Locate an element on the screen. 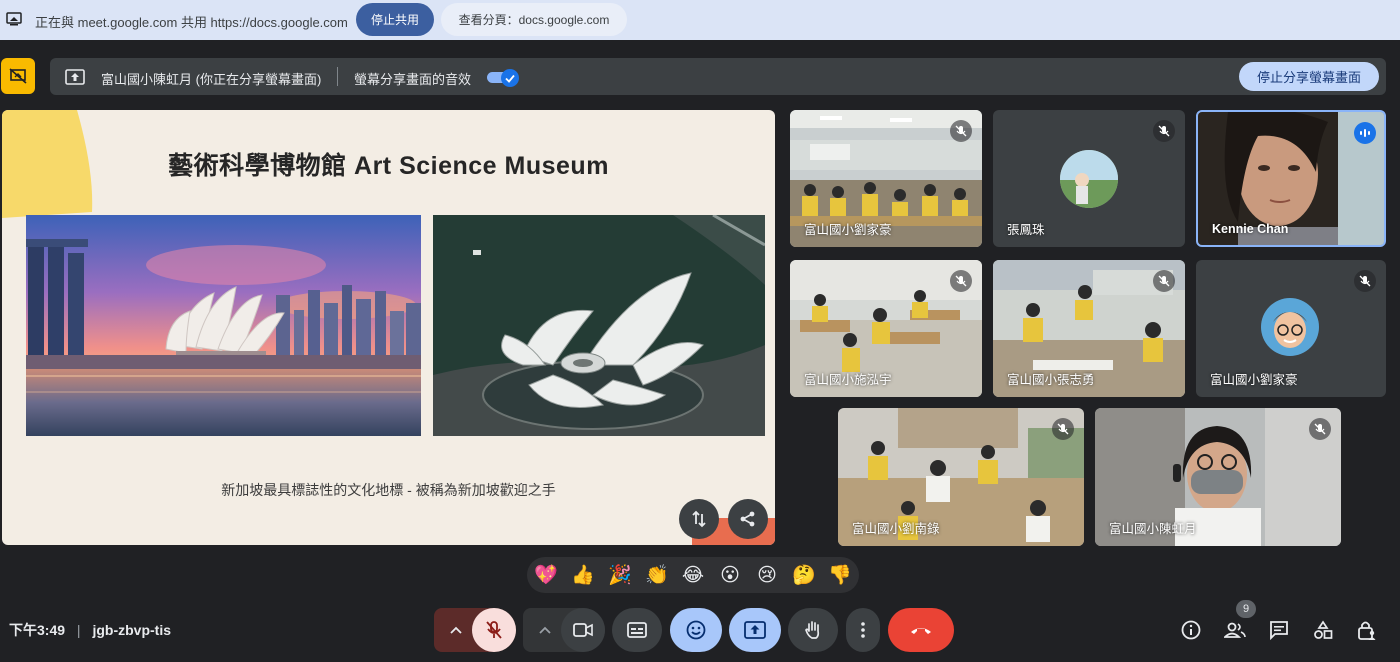  reaction-thumbs-down: 👎 is located at coordinates (840, 575).